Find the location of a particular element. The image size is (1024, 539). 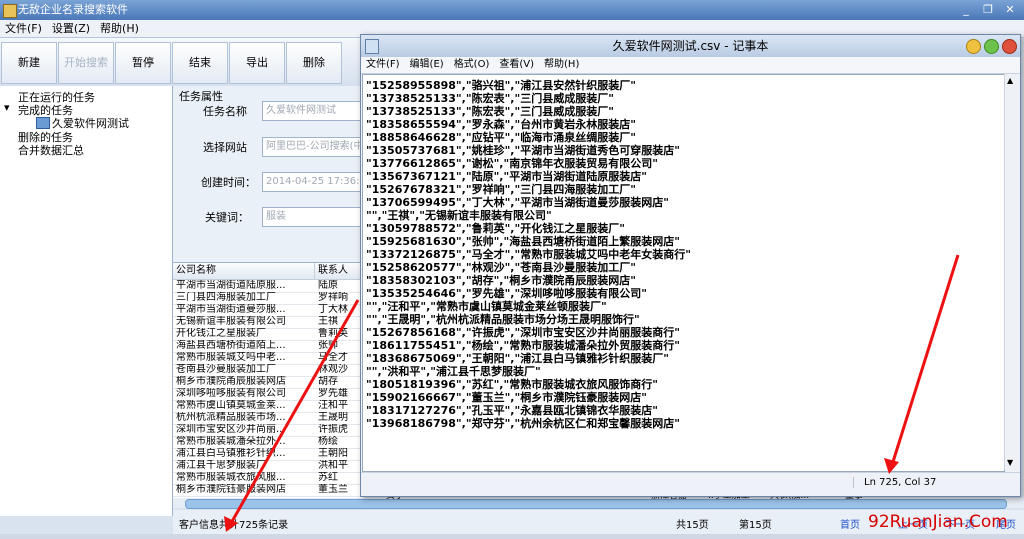

arrow-head-line is located at coordinates (891, 466).